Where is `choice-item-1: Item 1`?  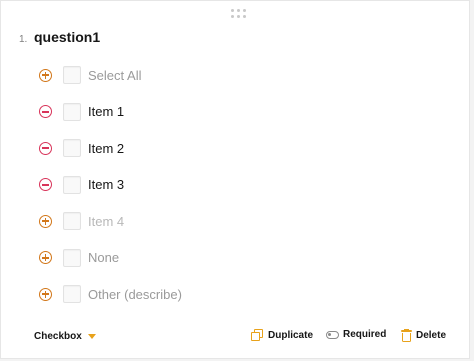 choice-item-1: Item 1 is located at coordinates (235, 112).